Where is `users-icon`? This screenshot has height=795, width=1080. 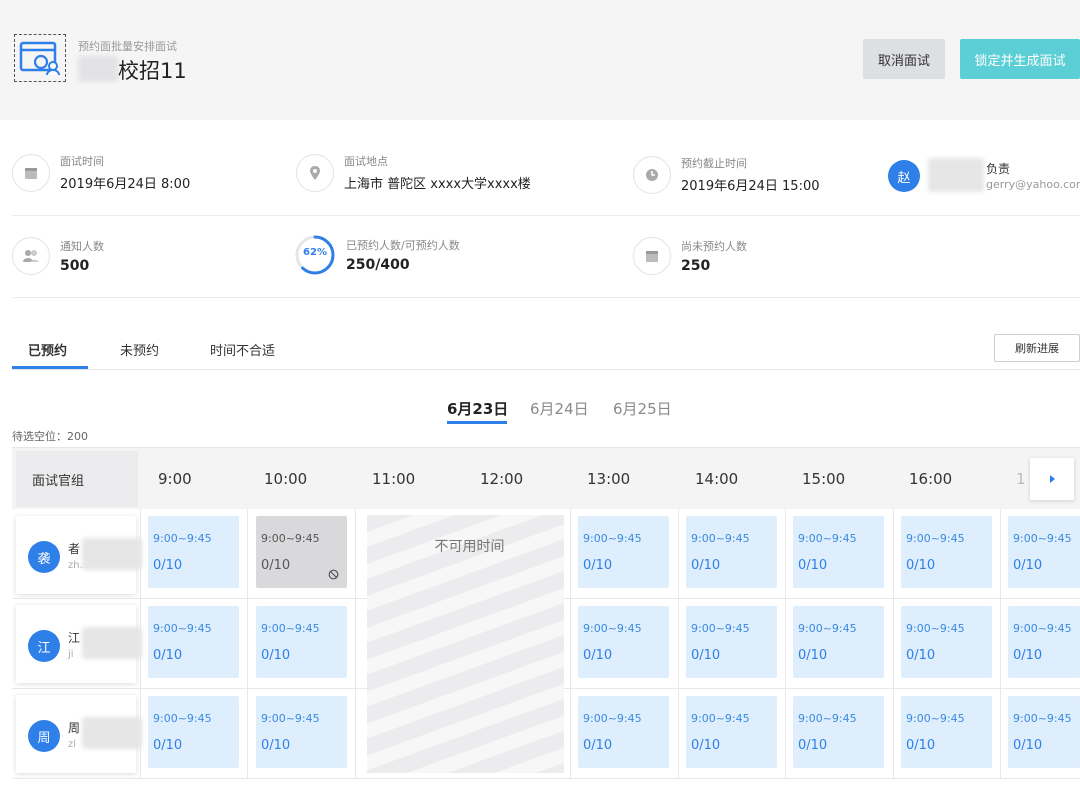 users-icon is located at coordinates (31, 256).